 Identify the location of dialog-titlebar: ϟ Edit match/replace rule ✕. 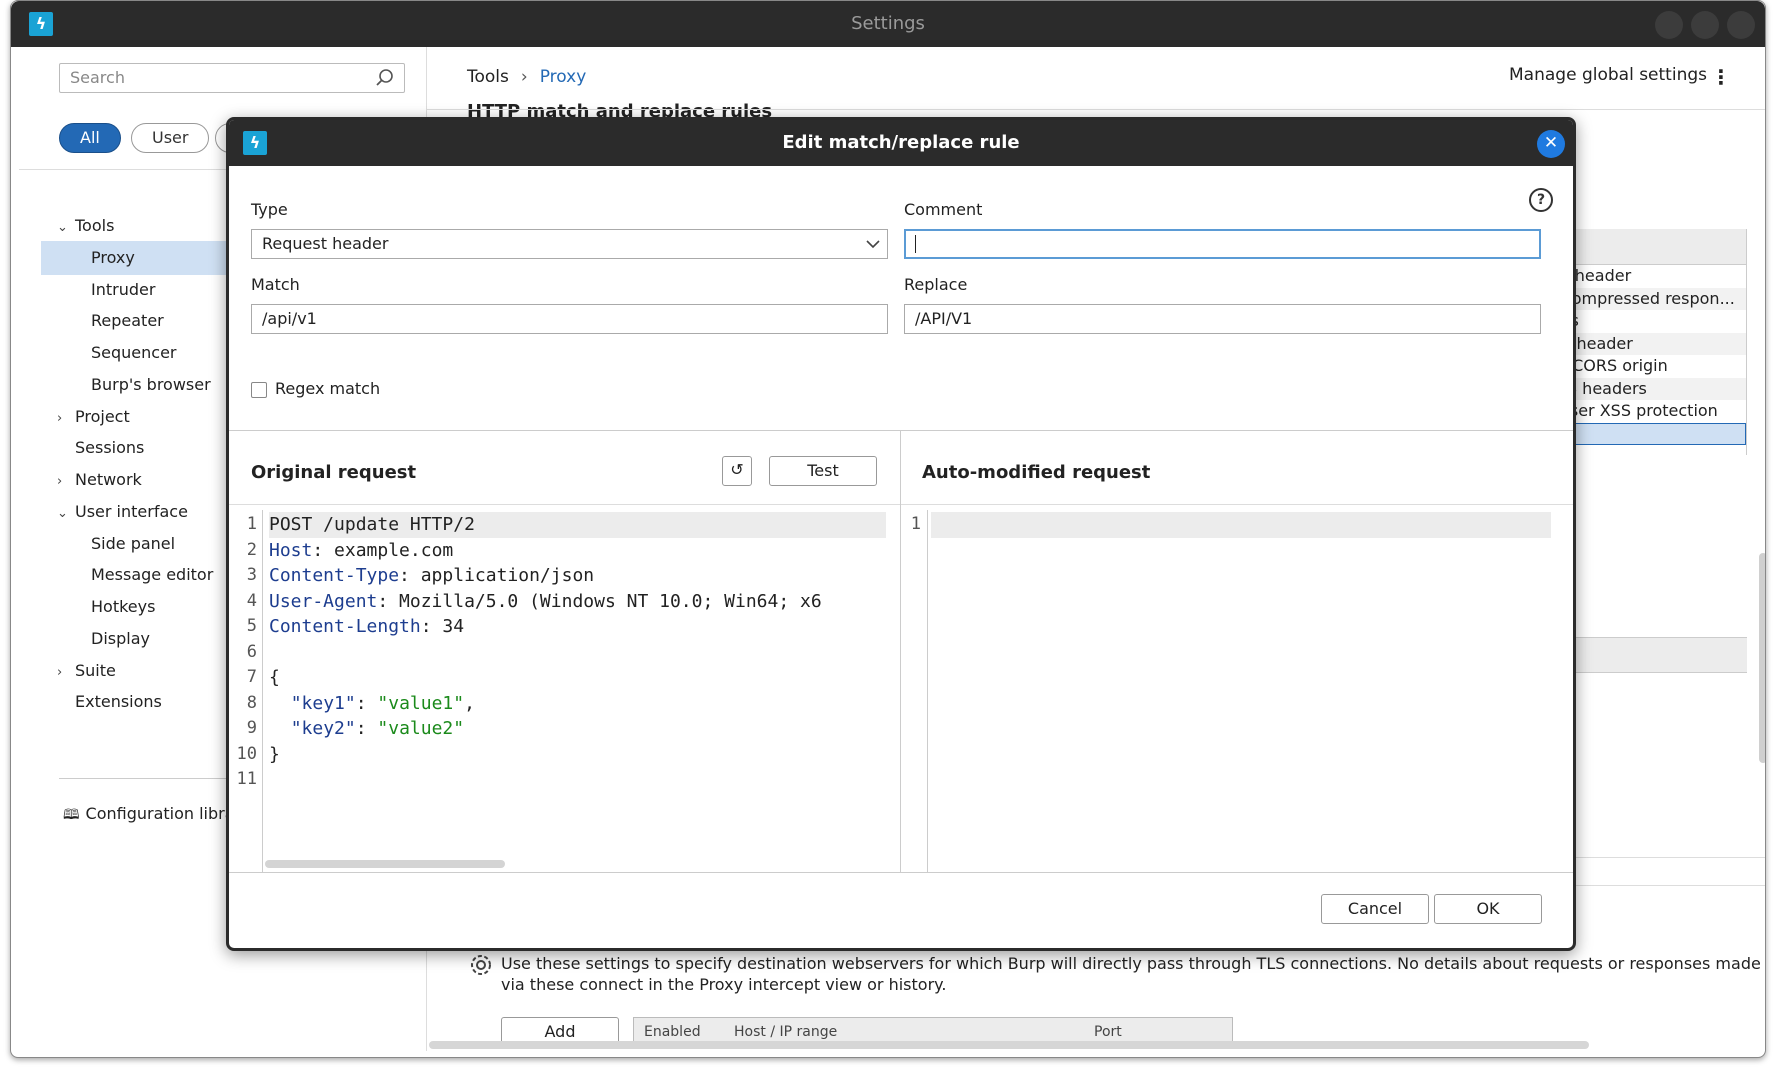
(901, 143).